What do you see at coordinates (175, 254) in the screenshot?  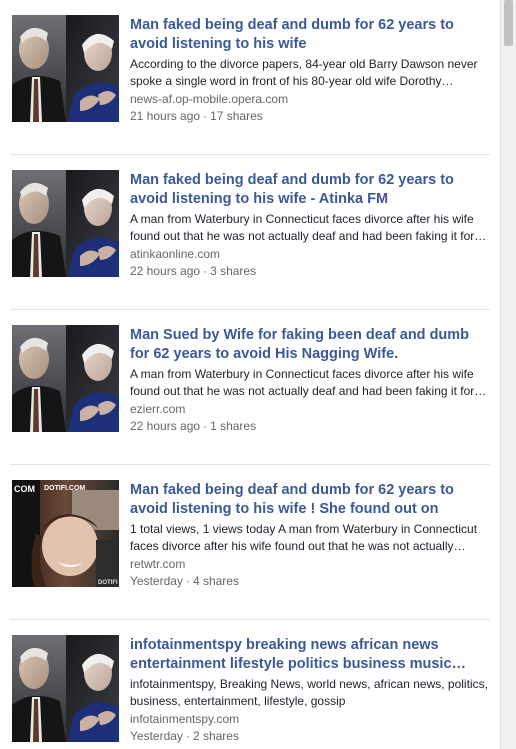 I see `result-source: atinkaonline.com` at bounding box center [175, 254].